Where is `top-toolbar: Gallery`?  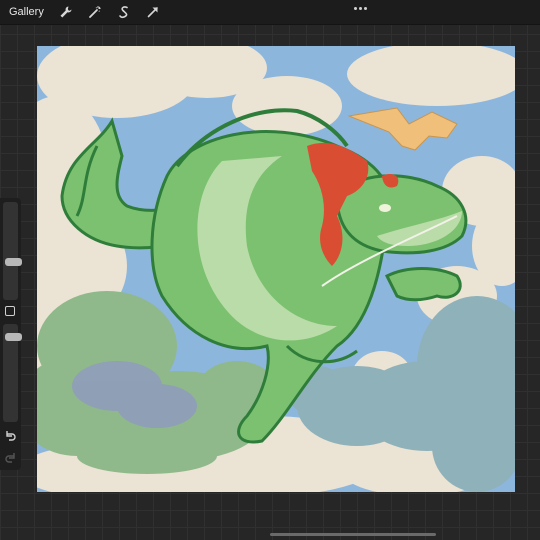
top-toolbar: Gallery is located at coordinates (270, 12).